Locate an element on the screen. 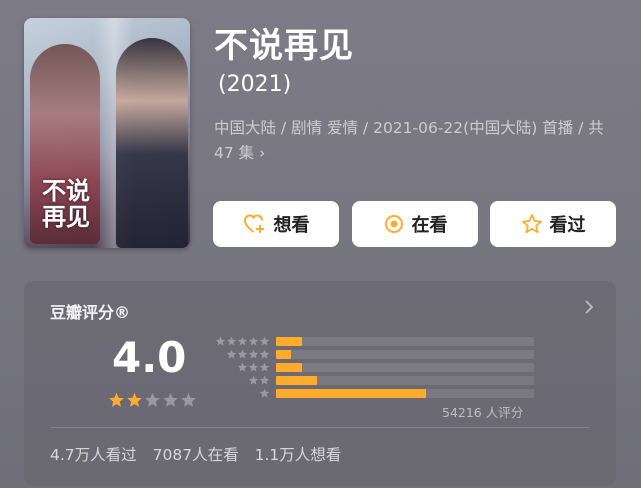  watching-count: 7087人在看 is located at coordinates (195, 455).